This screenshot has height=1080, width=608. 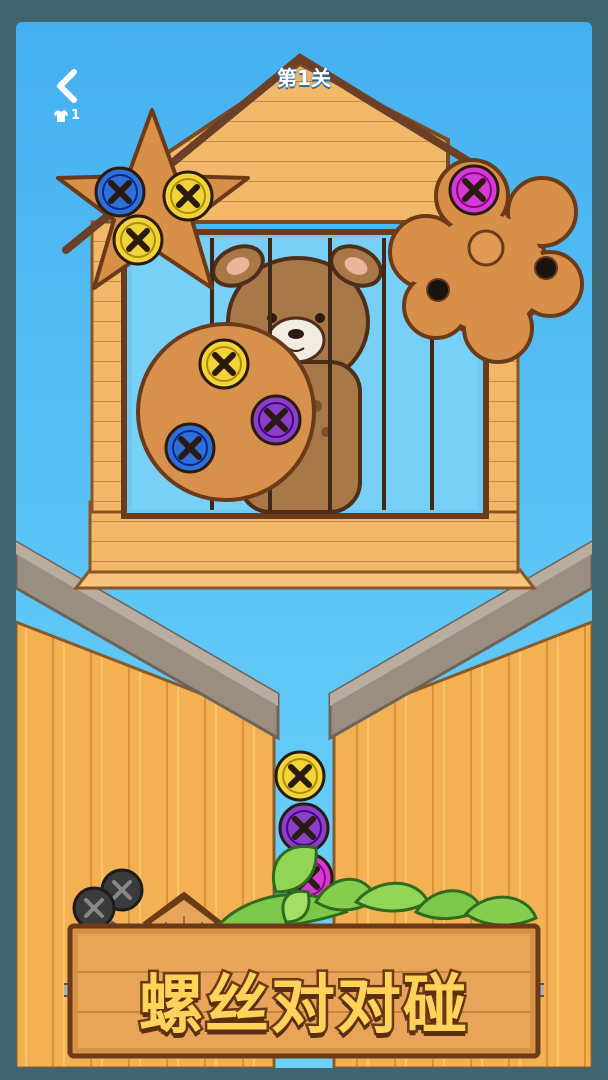 I want to click on shirt-count-value: 1, so click(x=76, y=115).